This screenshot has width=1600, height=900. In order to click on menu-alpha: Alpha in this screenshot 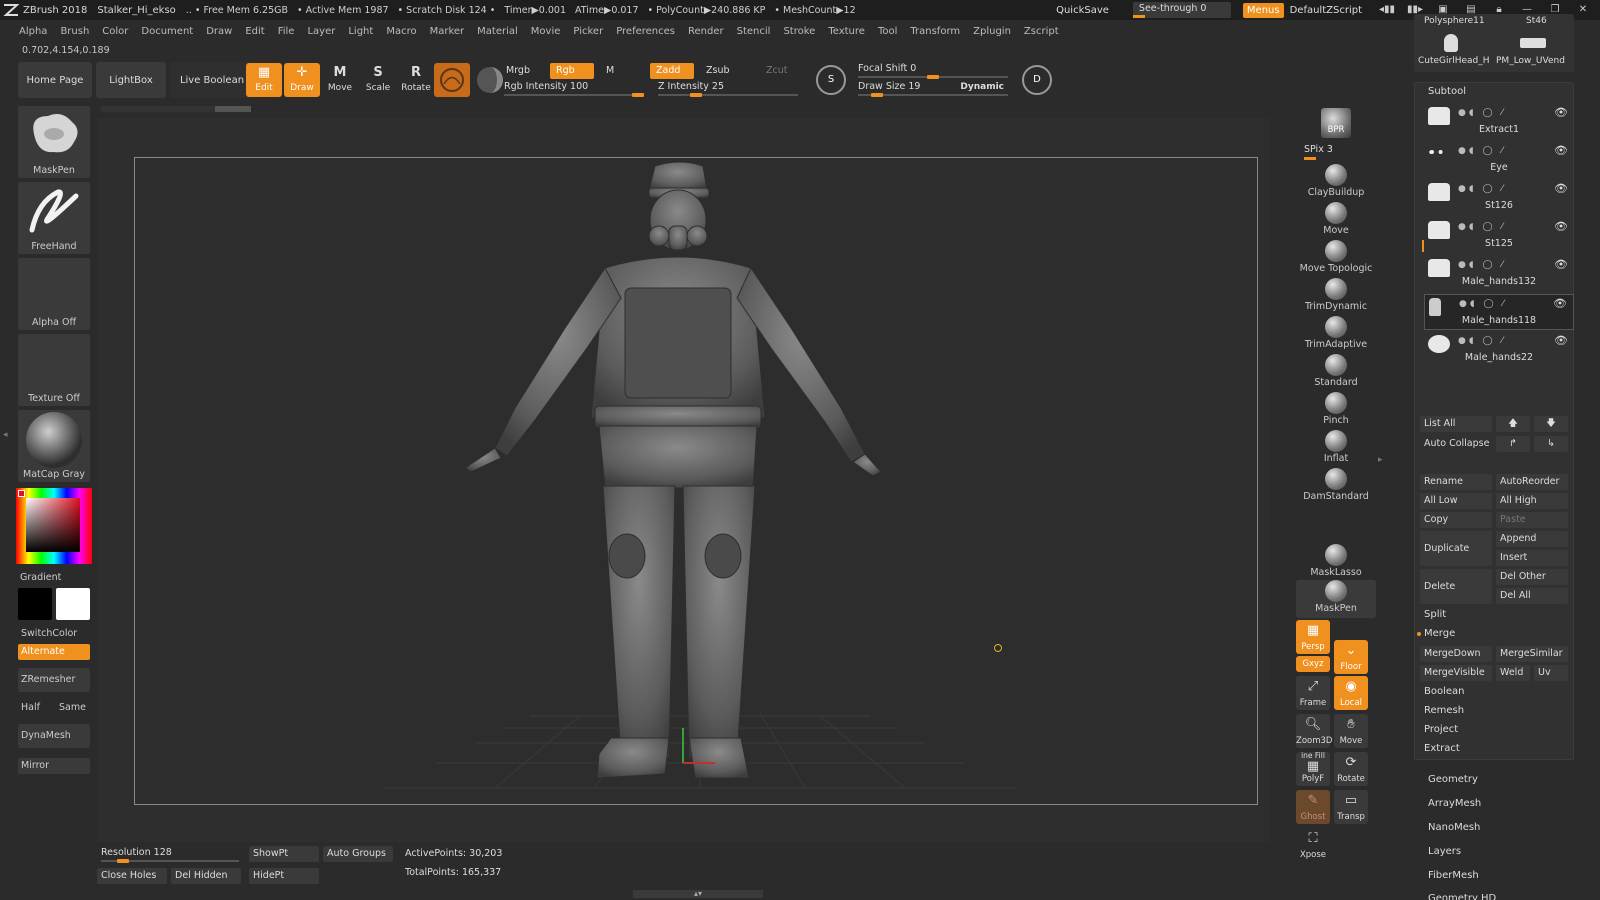, I will do `click(33, 31)`.